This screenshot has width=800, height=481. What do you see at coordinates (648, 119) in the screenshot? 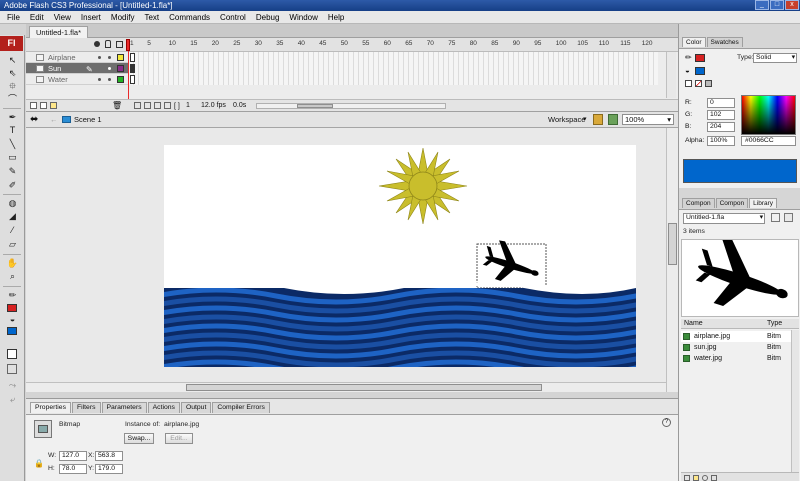
I see `zoom-select: 100% ▾` at bounding box center [648, 119].